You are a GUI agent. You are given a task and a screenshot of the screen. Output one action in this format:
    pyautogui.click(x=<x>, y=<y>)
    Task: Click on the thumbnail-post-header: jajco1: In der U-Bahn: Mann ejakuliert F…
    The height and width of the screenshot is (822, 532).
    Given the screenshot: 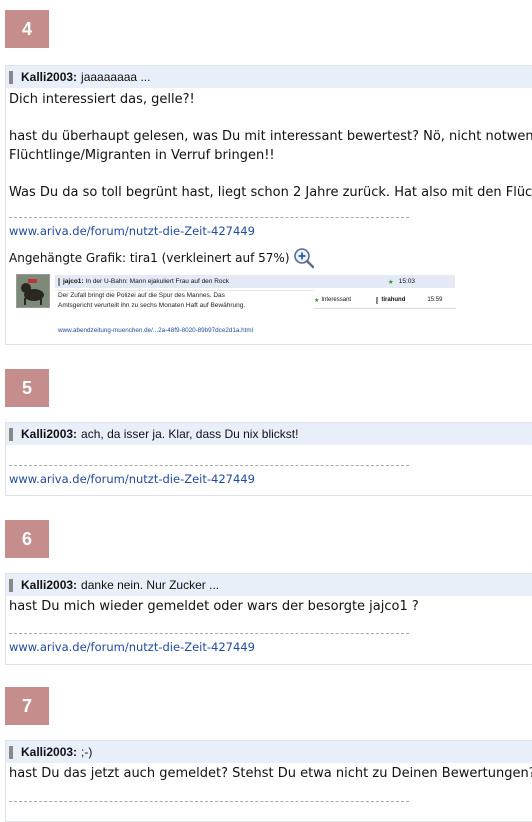 What is the action you would take?
    pyautogui.click(x=255, y=281)
    